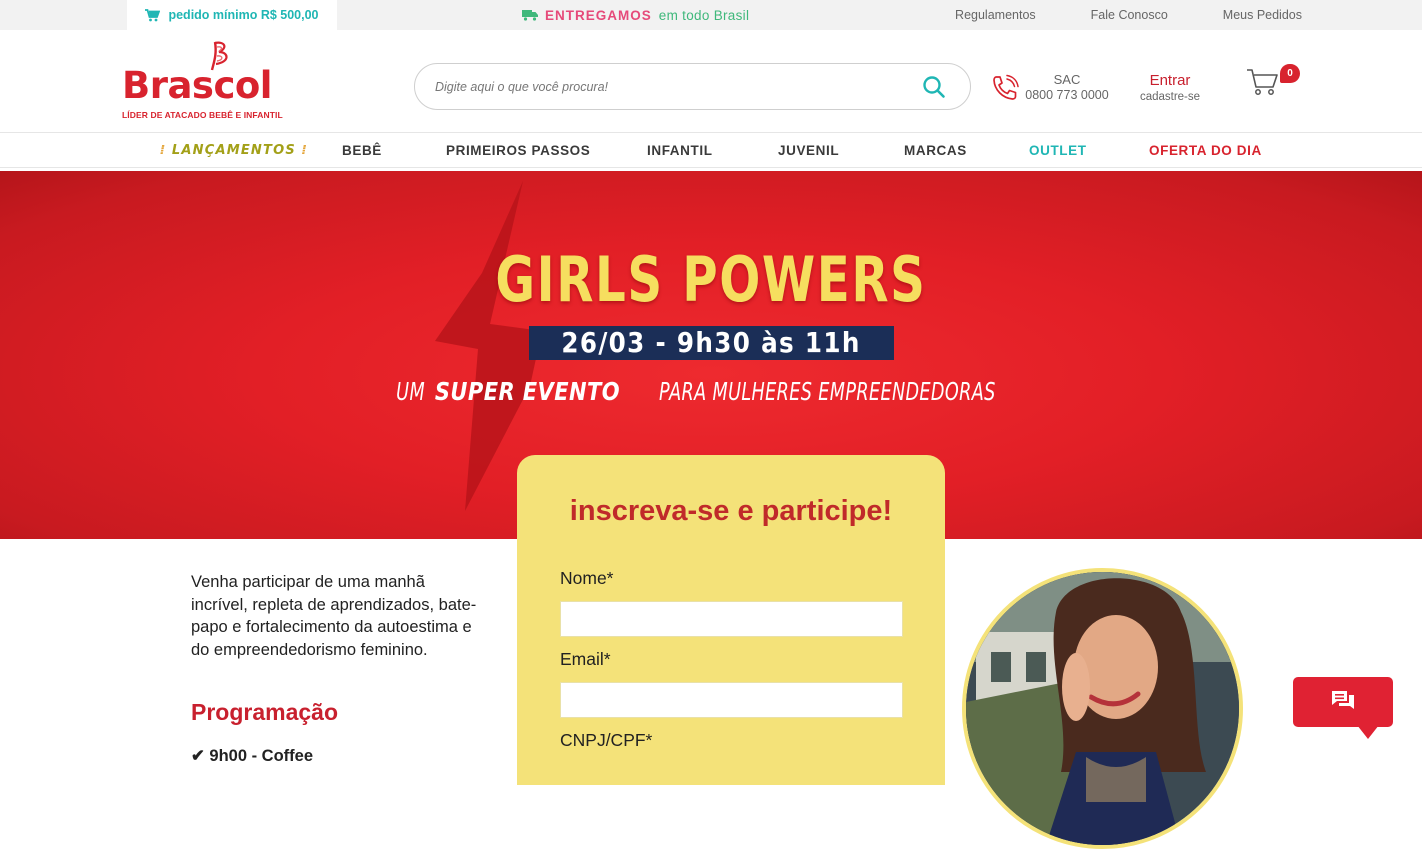  I want to click on signup-link: cadastre-se, so click(1170, 97).